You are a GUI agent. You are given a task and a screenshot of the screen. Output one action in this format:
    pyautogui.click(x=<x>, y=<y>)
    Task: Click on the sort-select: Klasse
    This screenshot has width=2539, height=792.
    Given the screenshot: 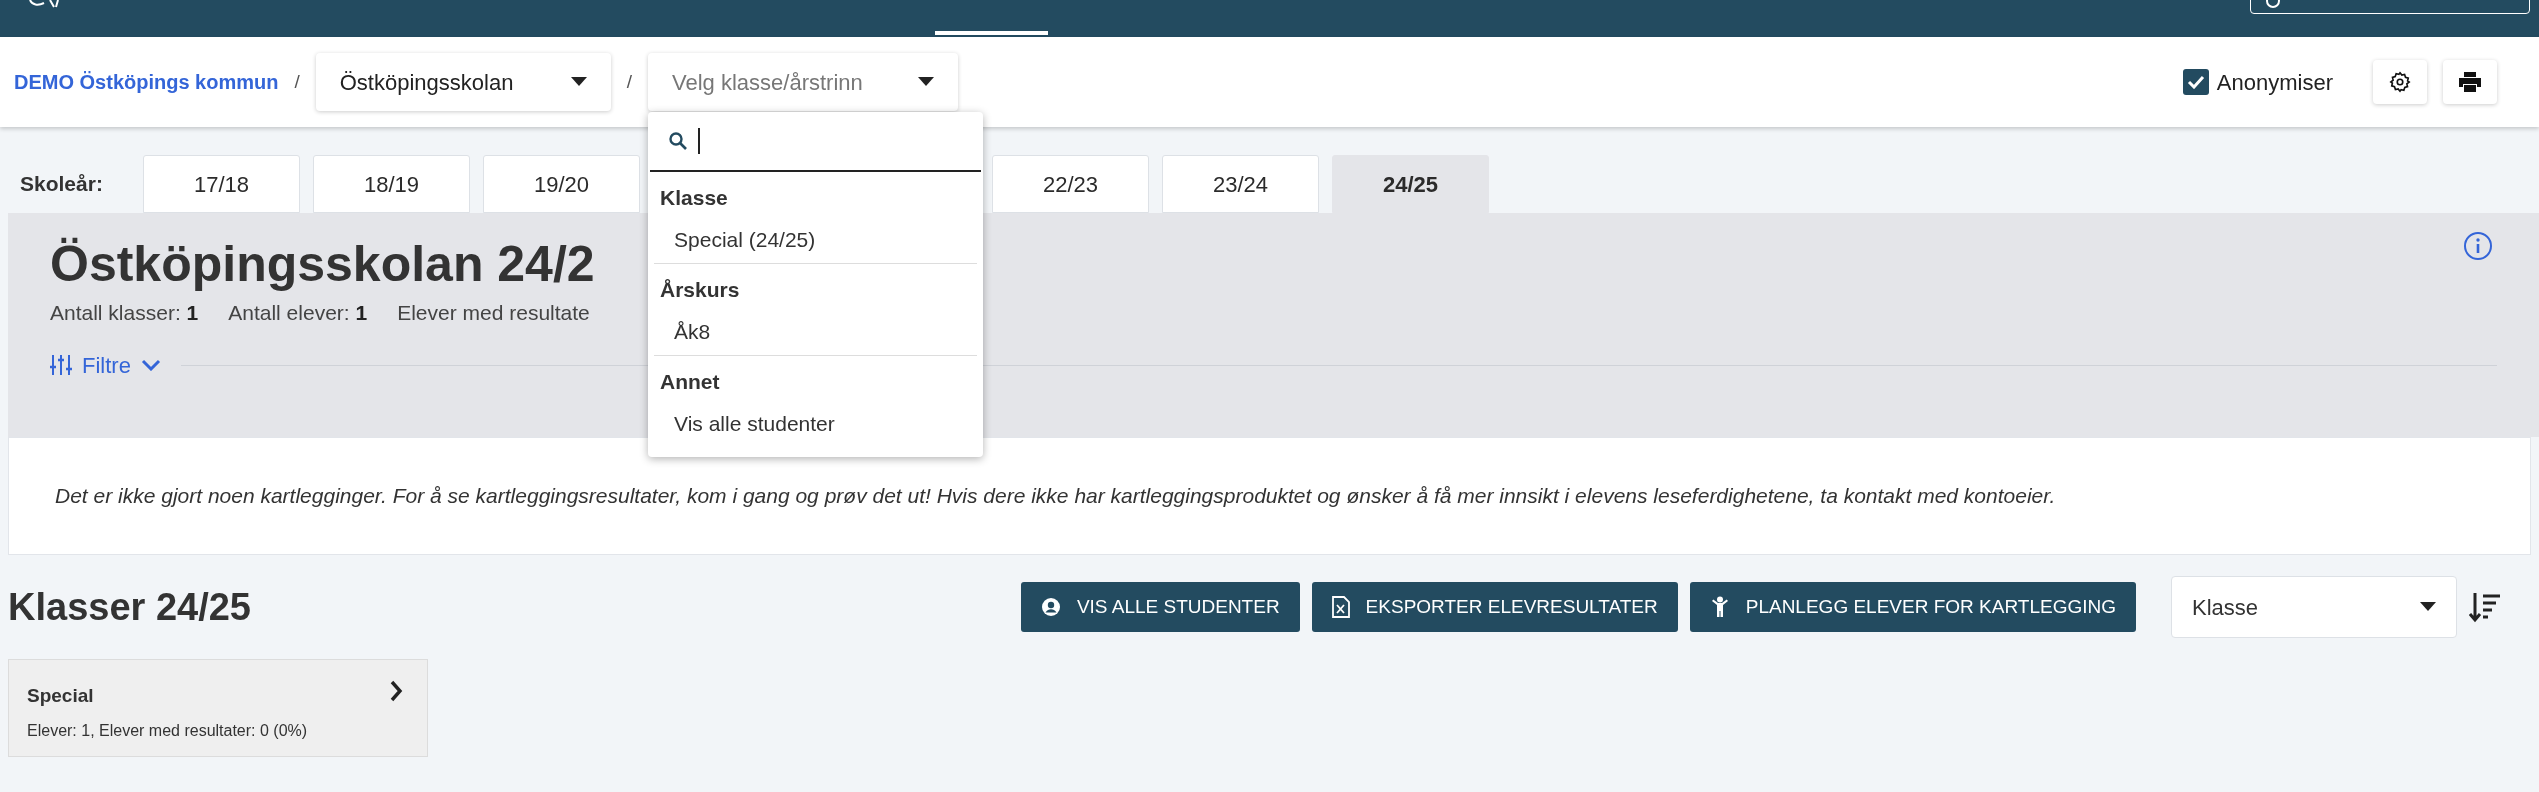 What is the action you would take?
    pyautogui.click(x=2314, y=607)
    